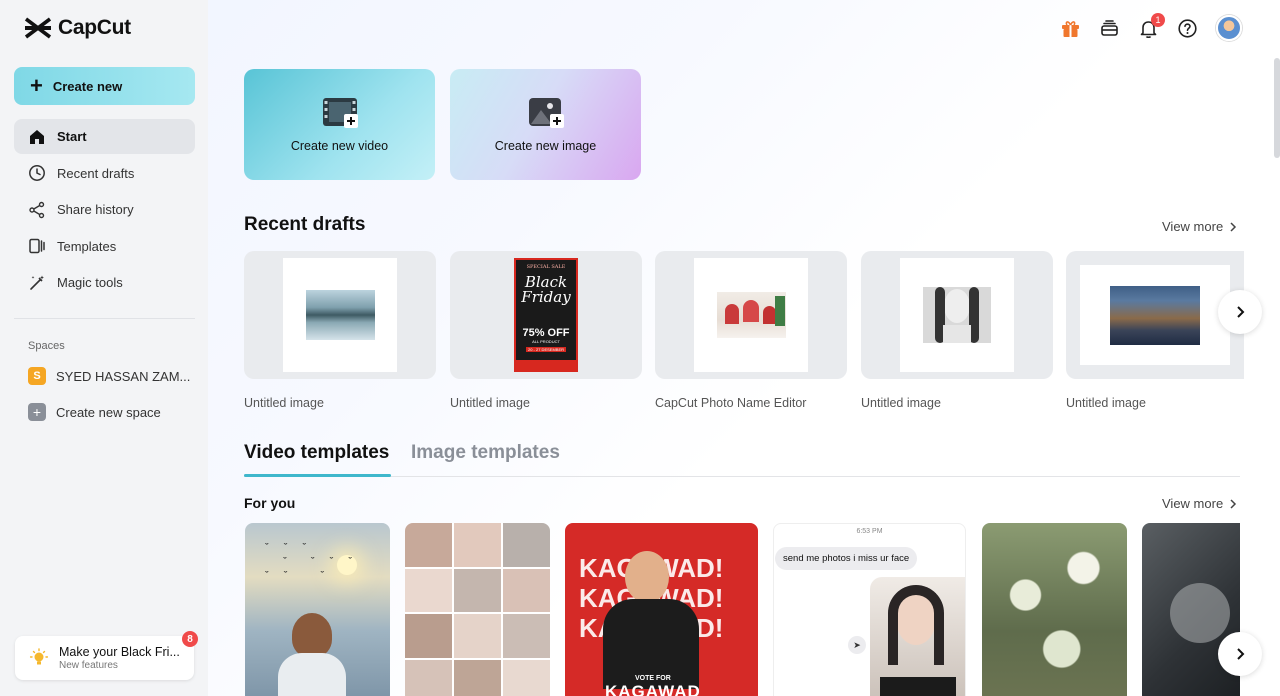  What do you see at coordinates (485, 453) in the screenshot?
I see `tab-image-templates: Image templates` at bounding box center [485, 453].